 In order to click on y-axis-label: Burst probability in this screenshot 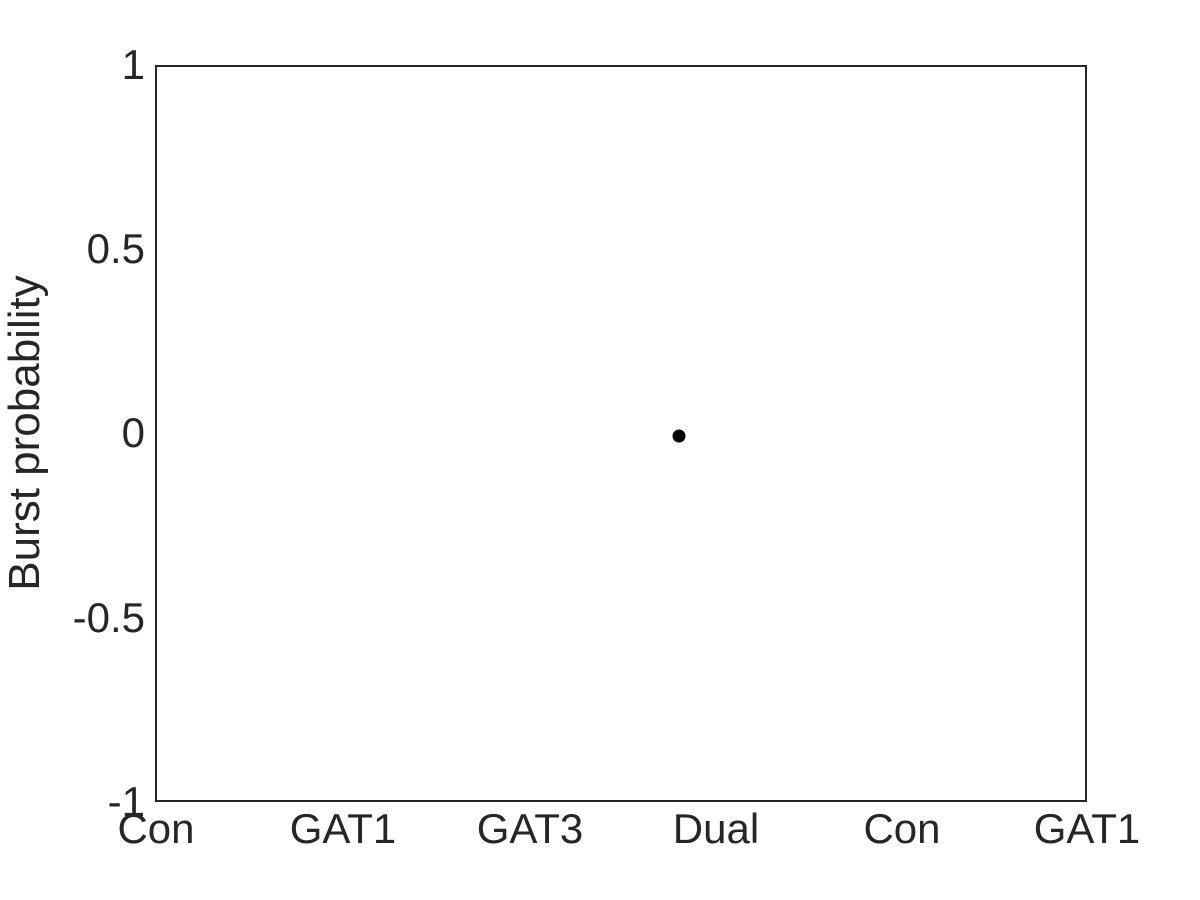, I will do `click(24, 433)`.